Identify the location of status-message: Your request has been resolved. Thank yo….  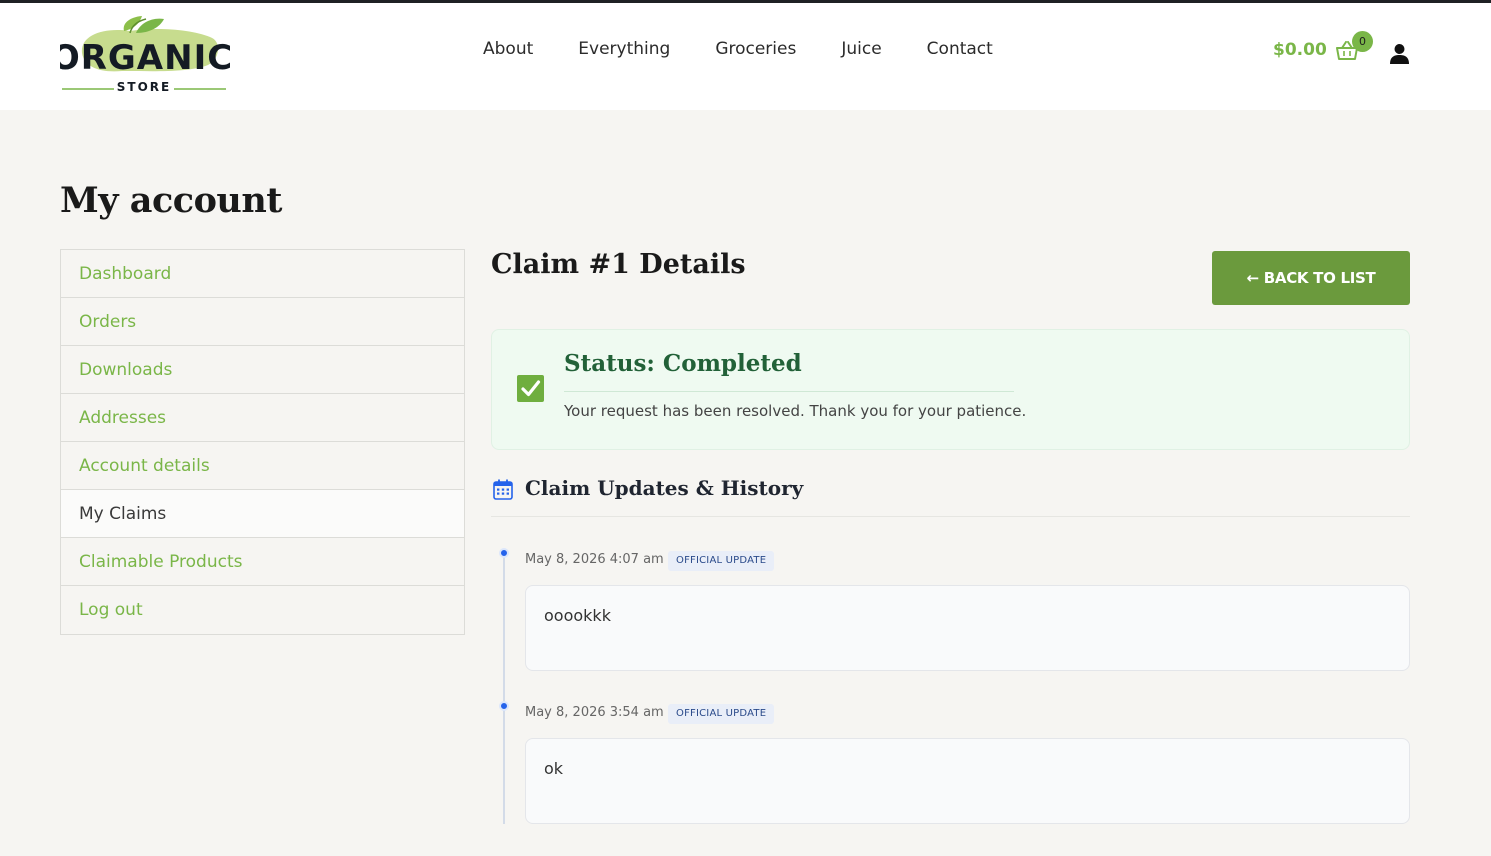
(795, 411).